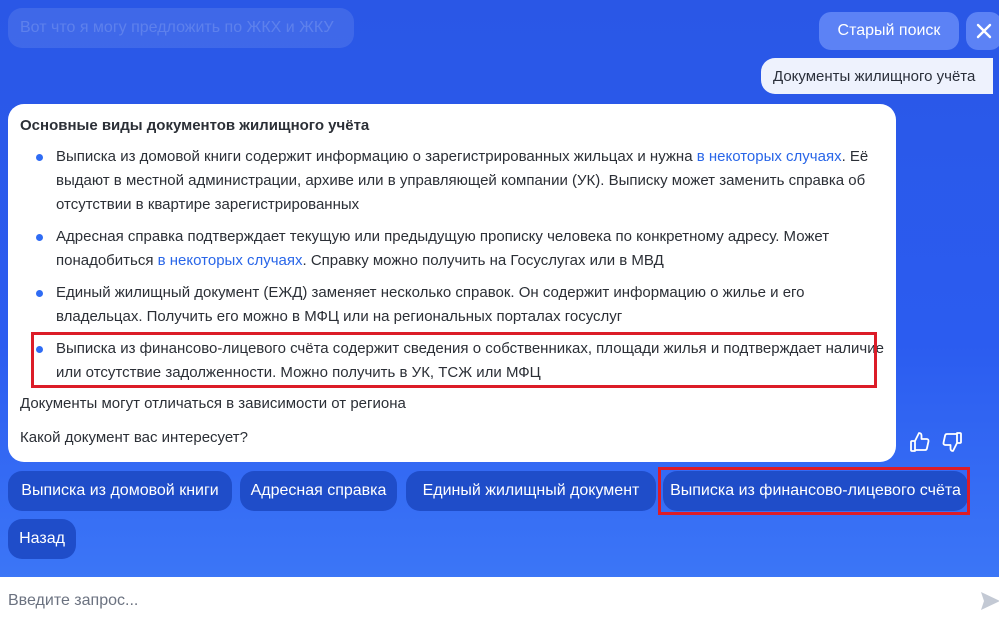  Describe the element at coordinates (454, 360) in the screenshot. I see `highlight-box` at that location.